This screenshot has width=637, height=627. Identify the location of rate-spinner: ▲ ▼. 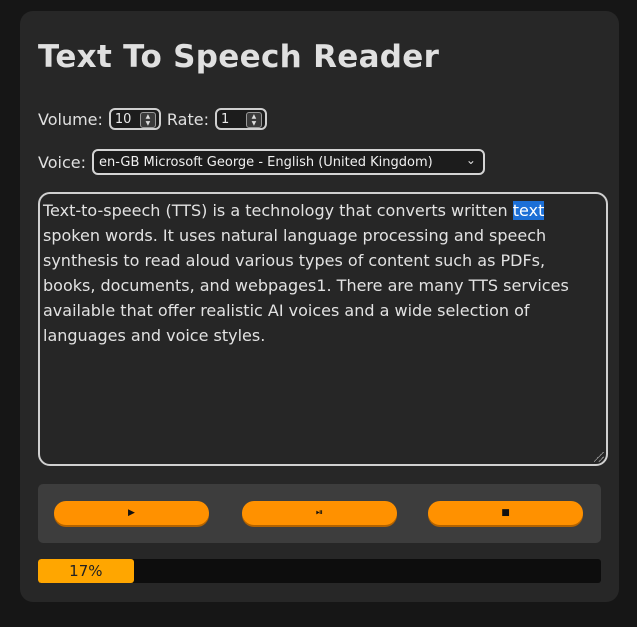
(253, 120).